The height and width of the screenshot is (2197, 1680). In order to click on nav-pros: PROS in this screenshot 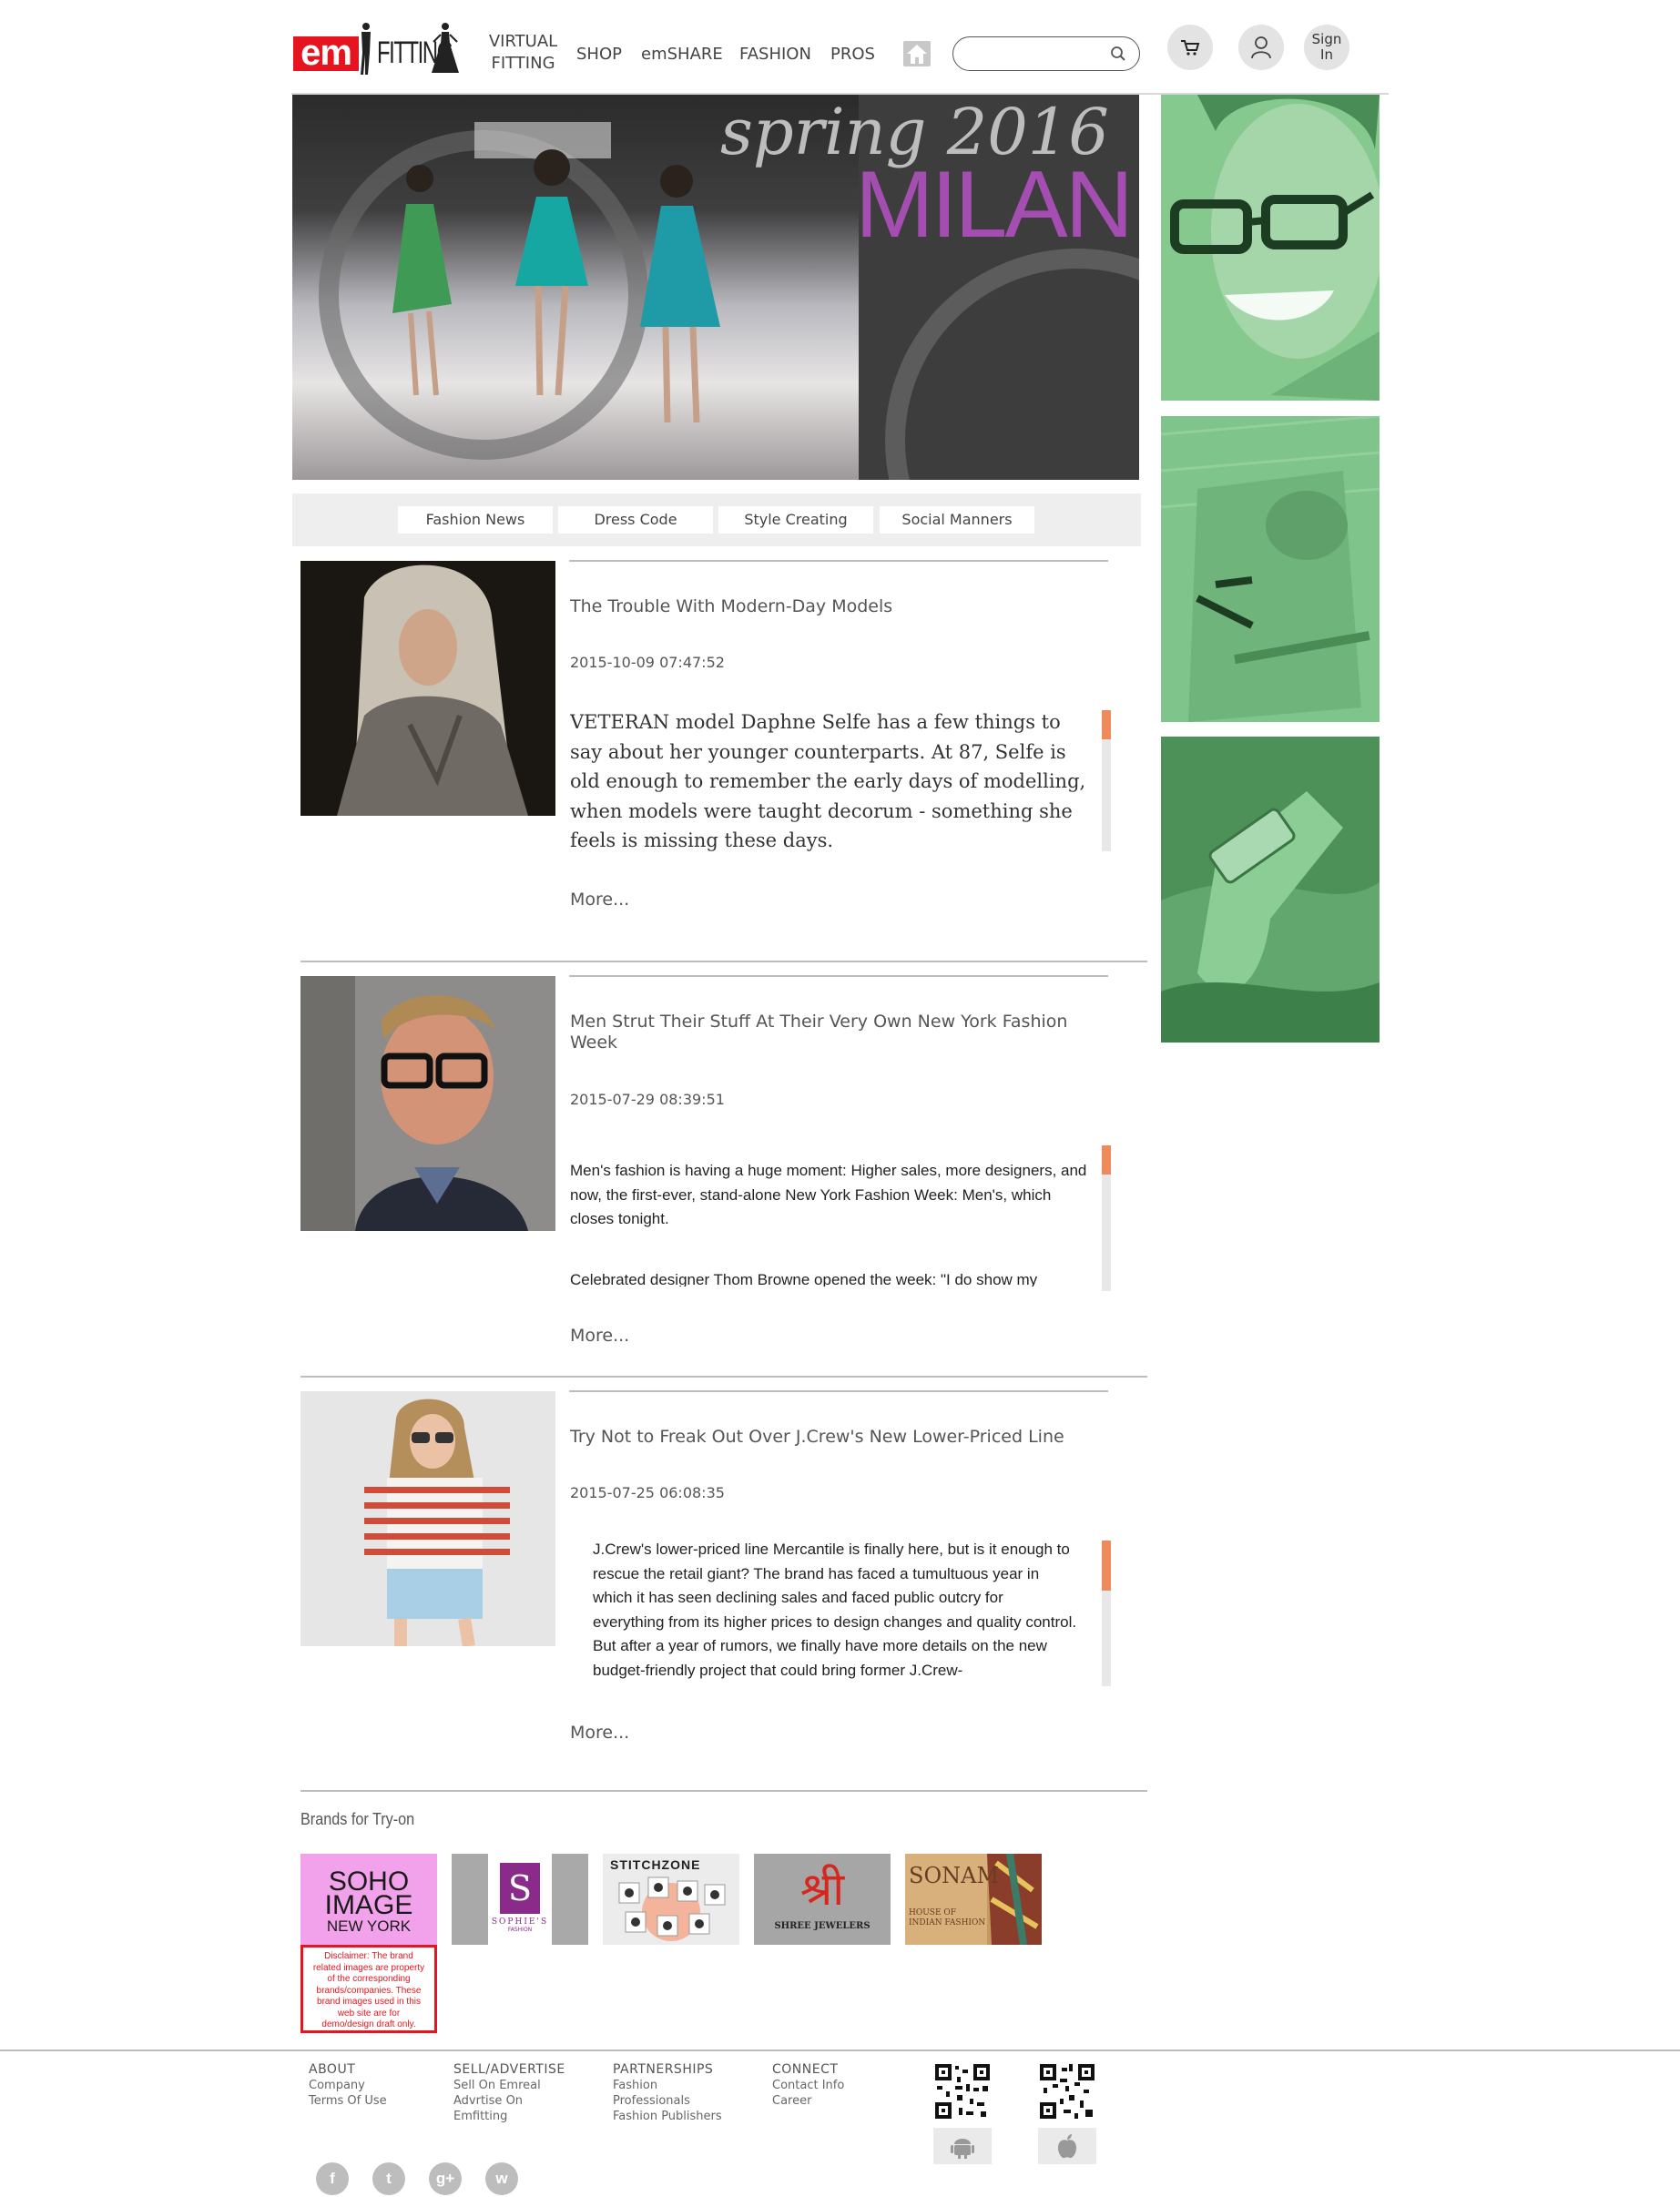, I will do `click(852, 54)`.